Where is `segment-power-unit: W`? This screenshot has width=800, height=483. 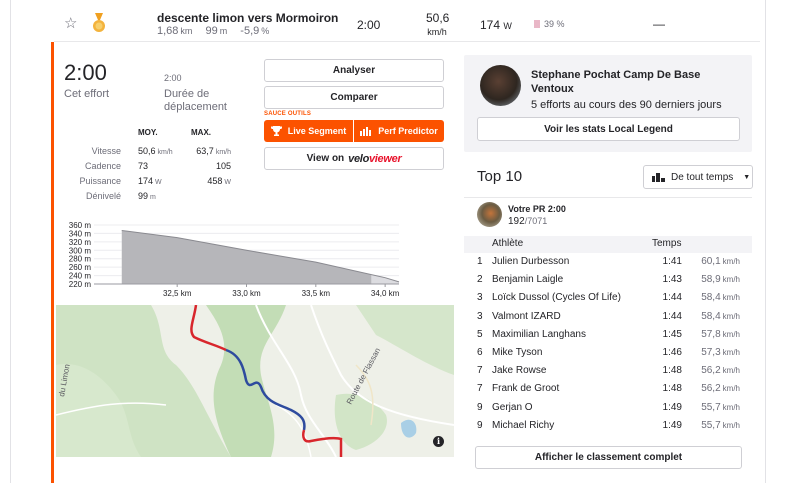 segment-power-unit: W is located at coordinates (507, 26).